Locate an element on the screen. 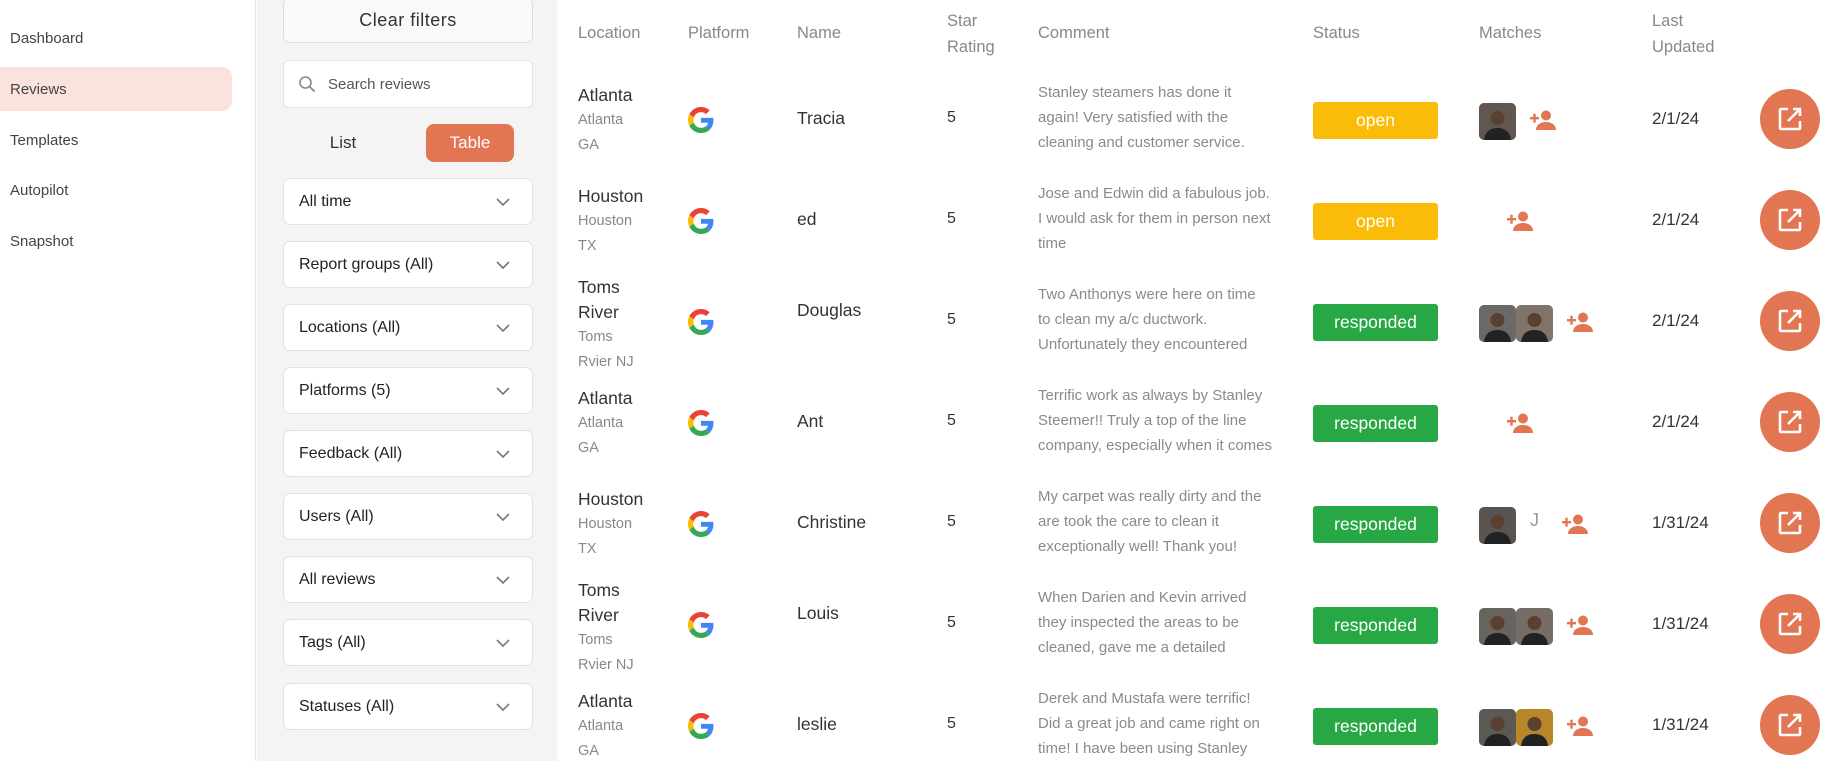 Image resolution: width=1828 pixels, height=770 pixels. view-list-toggle: List is located at coordinates (343, 143).